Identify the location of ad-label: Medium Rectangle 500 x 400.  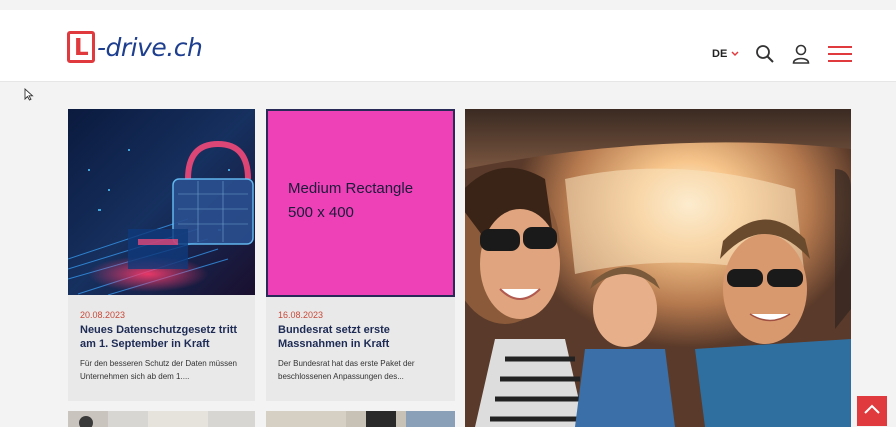
(351, 200).